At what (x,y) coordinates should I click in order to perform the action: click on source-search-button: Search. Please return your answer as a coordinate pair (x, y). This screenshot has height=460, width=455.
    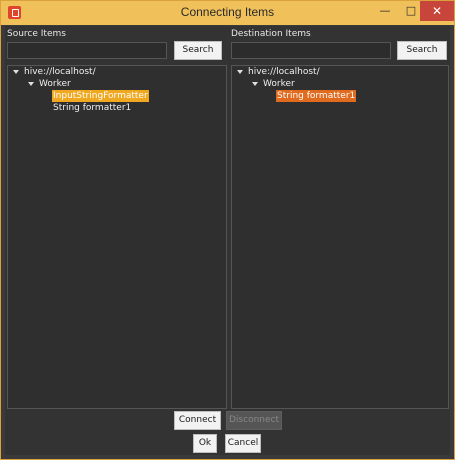
    Looking at the image, I should click on (198, 50).